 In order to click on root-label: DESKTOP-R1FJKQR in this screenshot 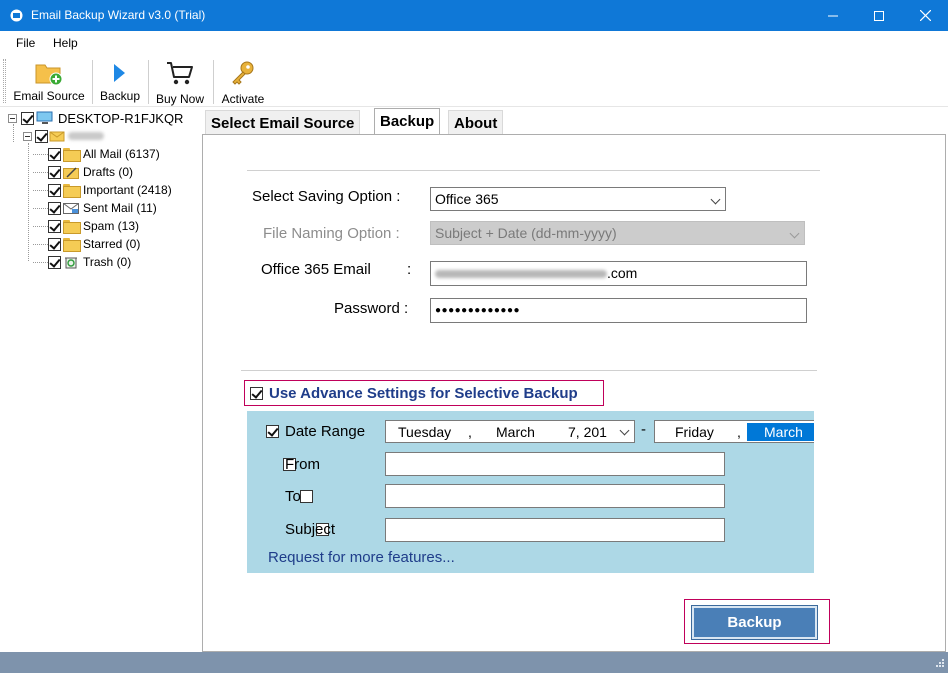, I will do `click(121, 118)`.